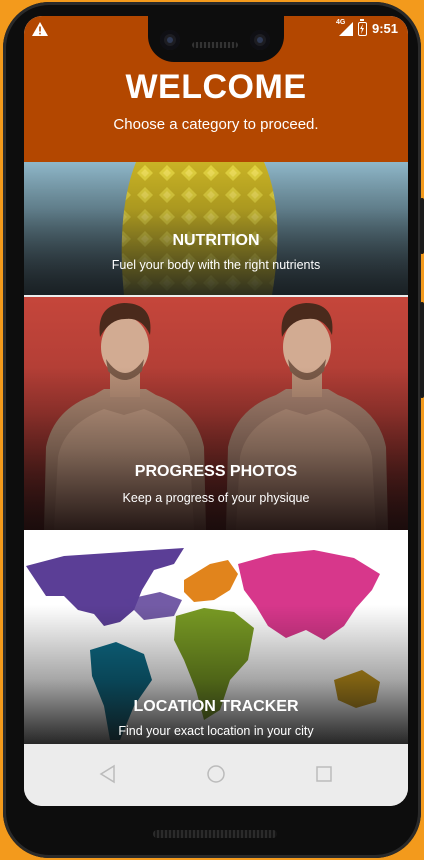 Image resolution: width=424 pixels, height=860 pixels. I want to click on nutrition-description: Fuel your body with the right nutrients, so click(216, 265).